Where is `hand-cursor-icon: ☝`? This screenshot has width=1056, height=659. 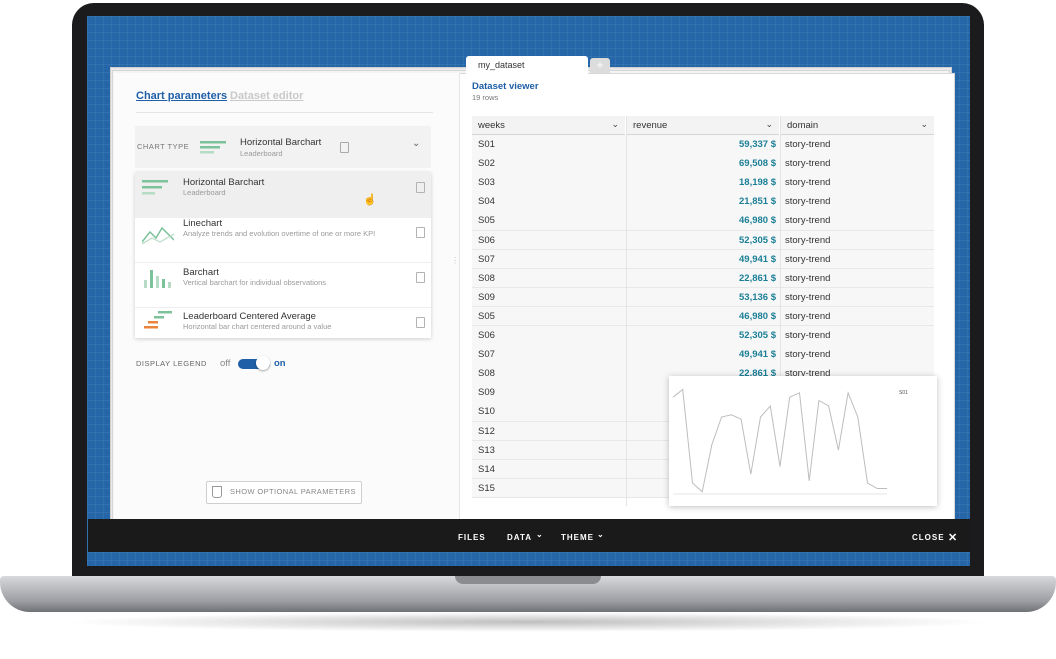
hand-cursor-icon: ☝ is located at coordinates (370, 200).